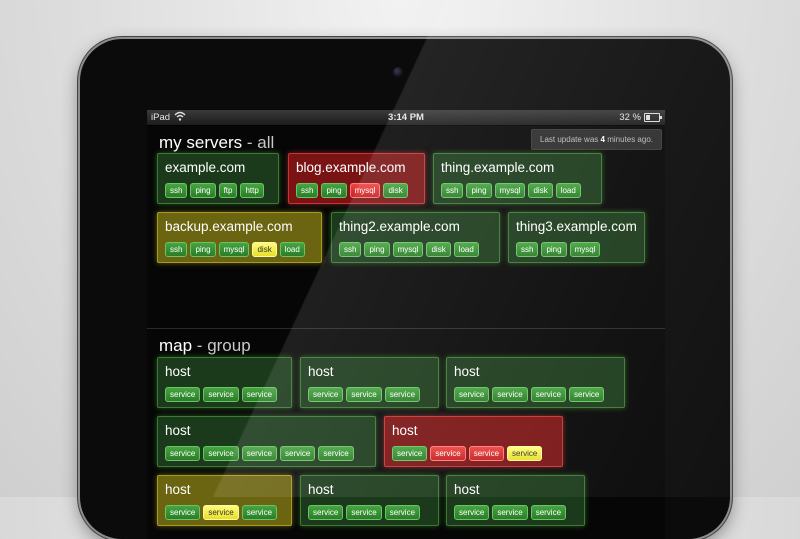  What do you see at coordinates (239, 237) in the screenshot?
I see `server-card: backup.example.com ssh ping mysql disk load` at bounding box center [239, 237].